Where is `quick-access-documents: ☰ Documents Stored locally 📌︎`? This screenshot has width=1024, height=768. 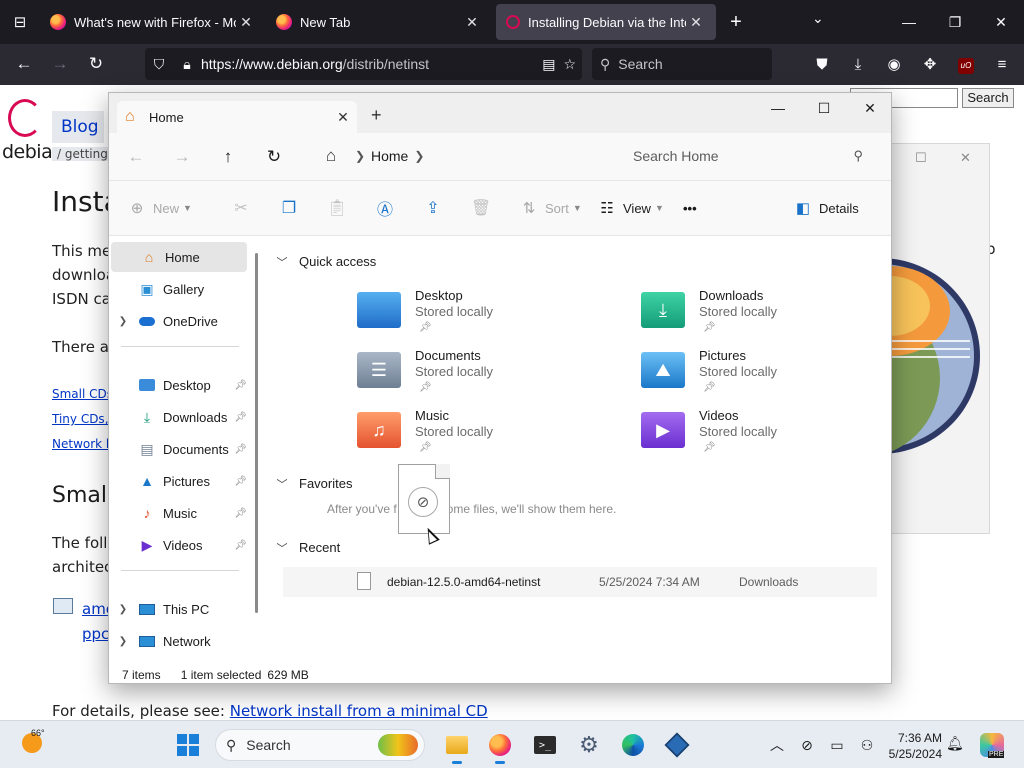 quick-access-documents: ☰ Documents Stored locally 📌︎ is located at coordinates (487, 376).